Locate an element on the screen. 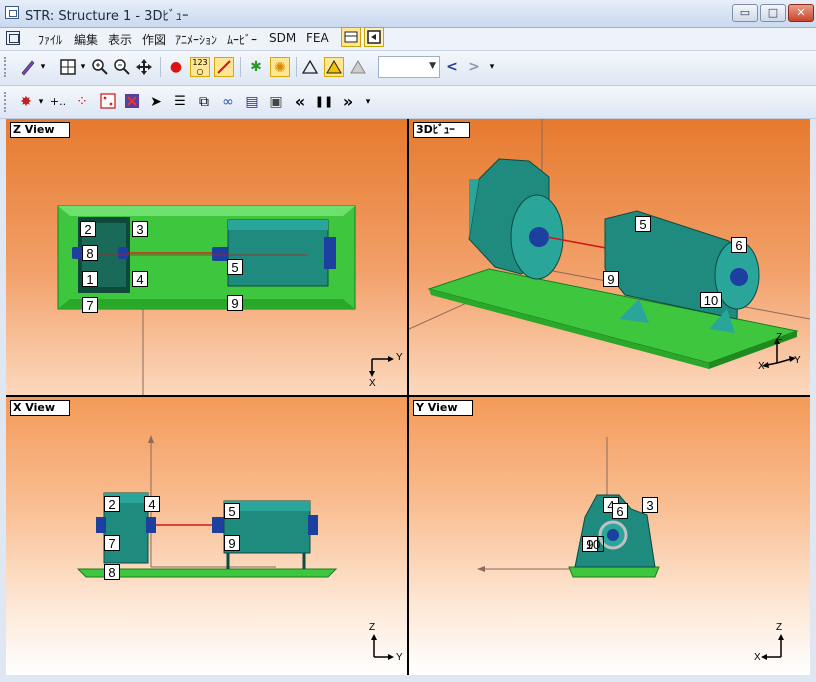 The height and width of the screenshot is (682, 816). grid-layout-icon is located at coordinates (68, 67).